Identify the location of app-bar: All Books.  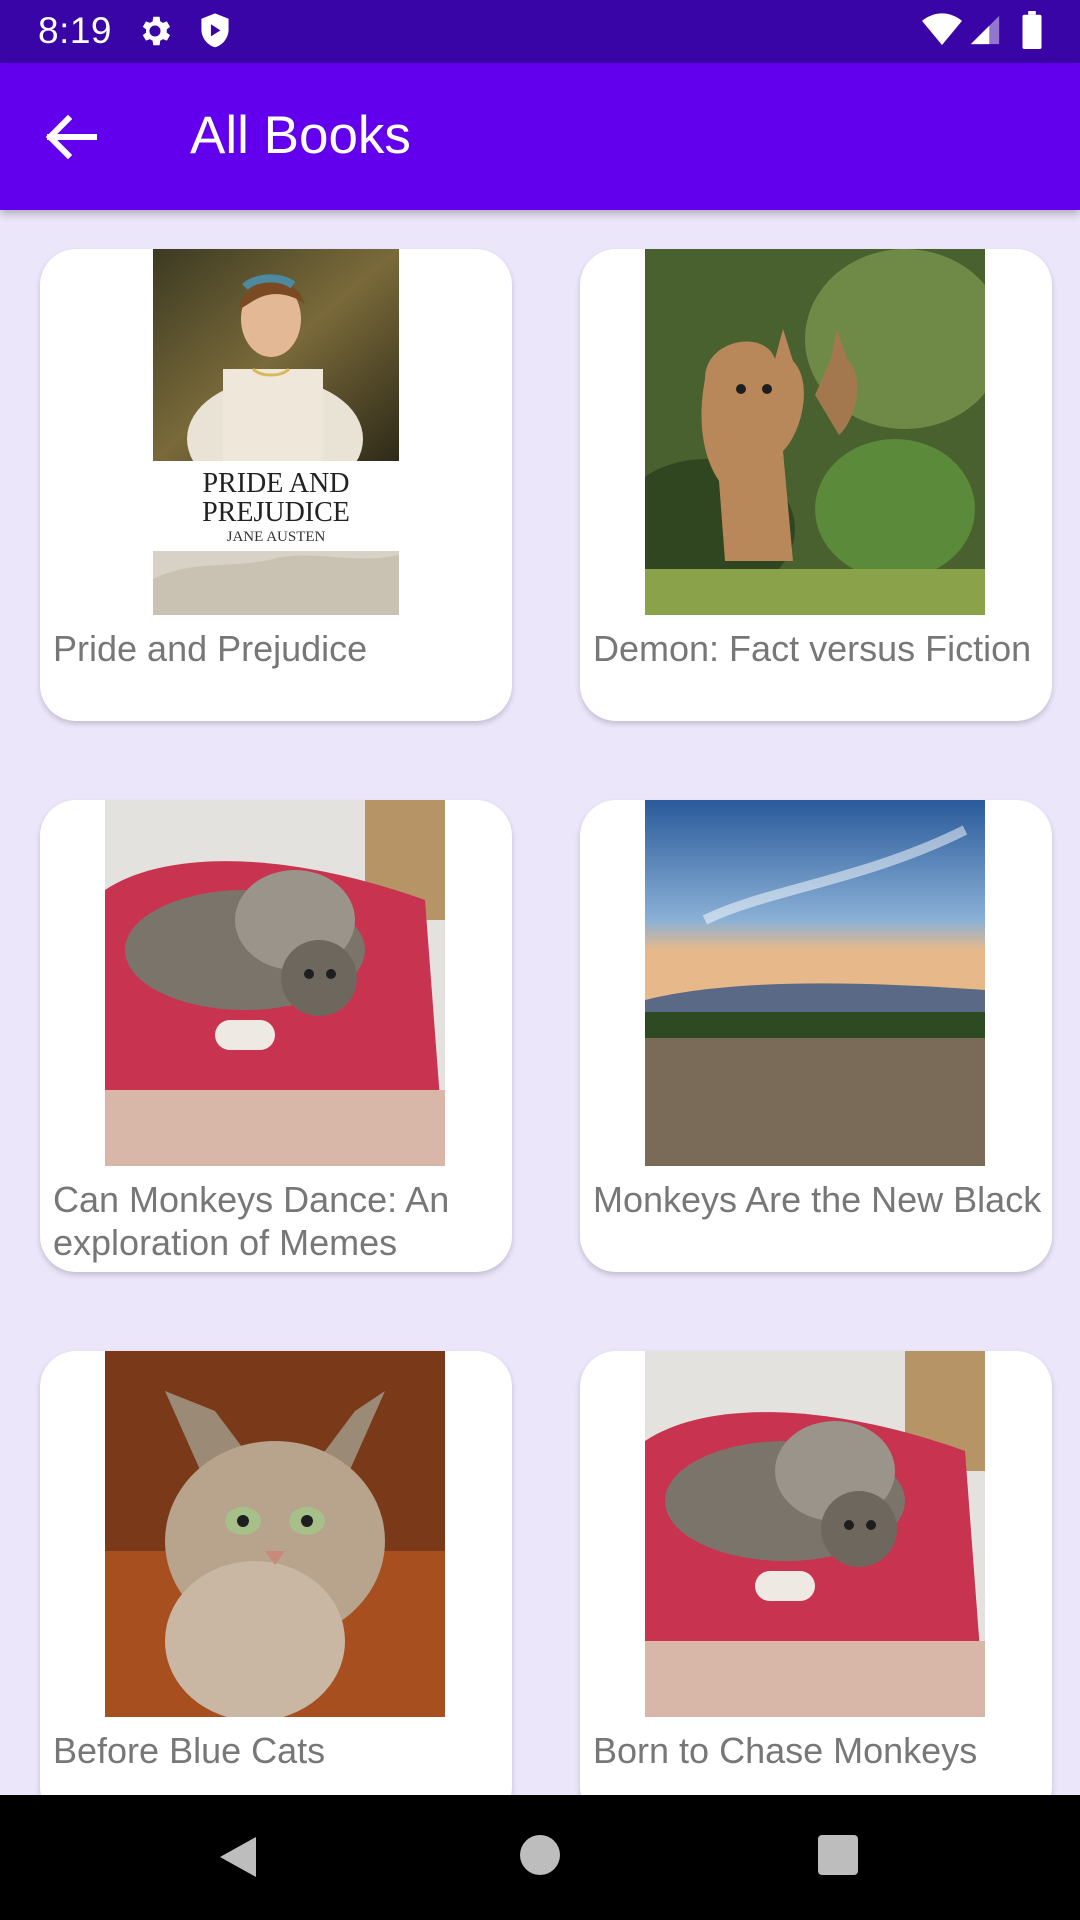
(540, 136).